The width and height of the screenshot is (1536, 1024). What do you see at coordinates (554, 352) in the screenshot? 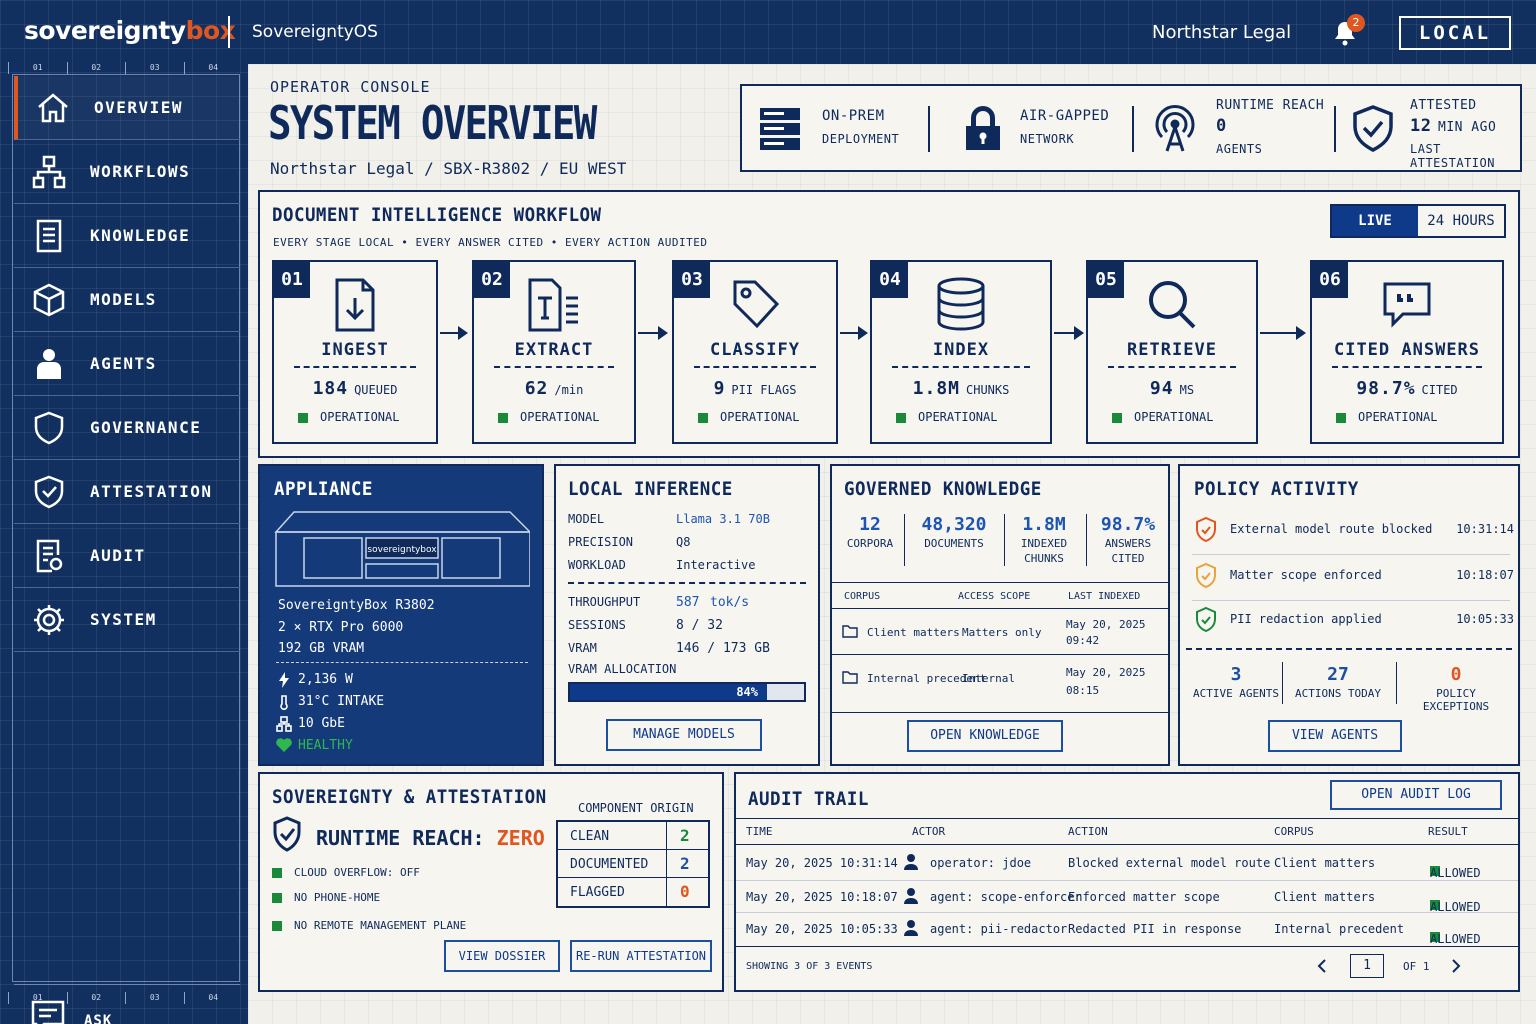
I see `stage-extract: 02 EXTRACT 62/min OPERATIONAL` at bounding box center [554, 352].